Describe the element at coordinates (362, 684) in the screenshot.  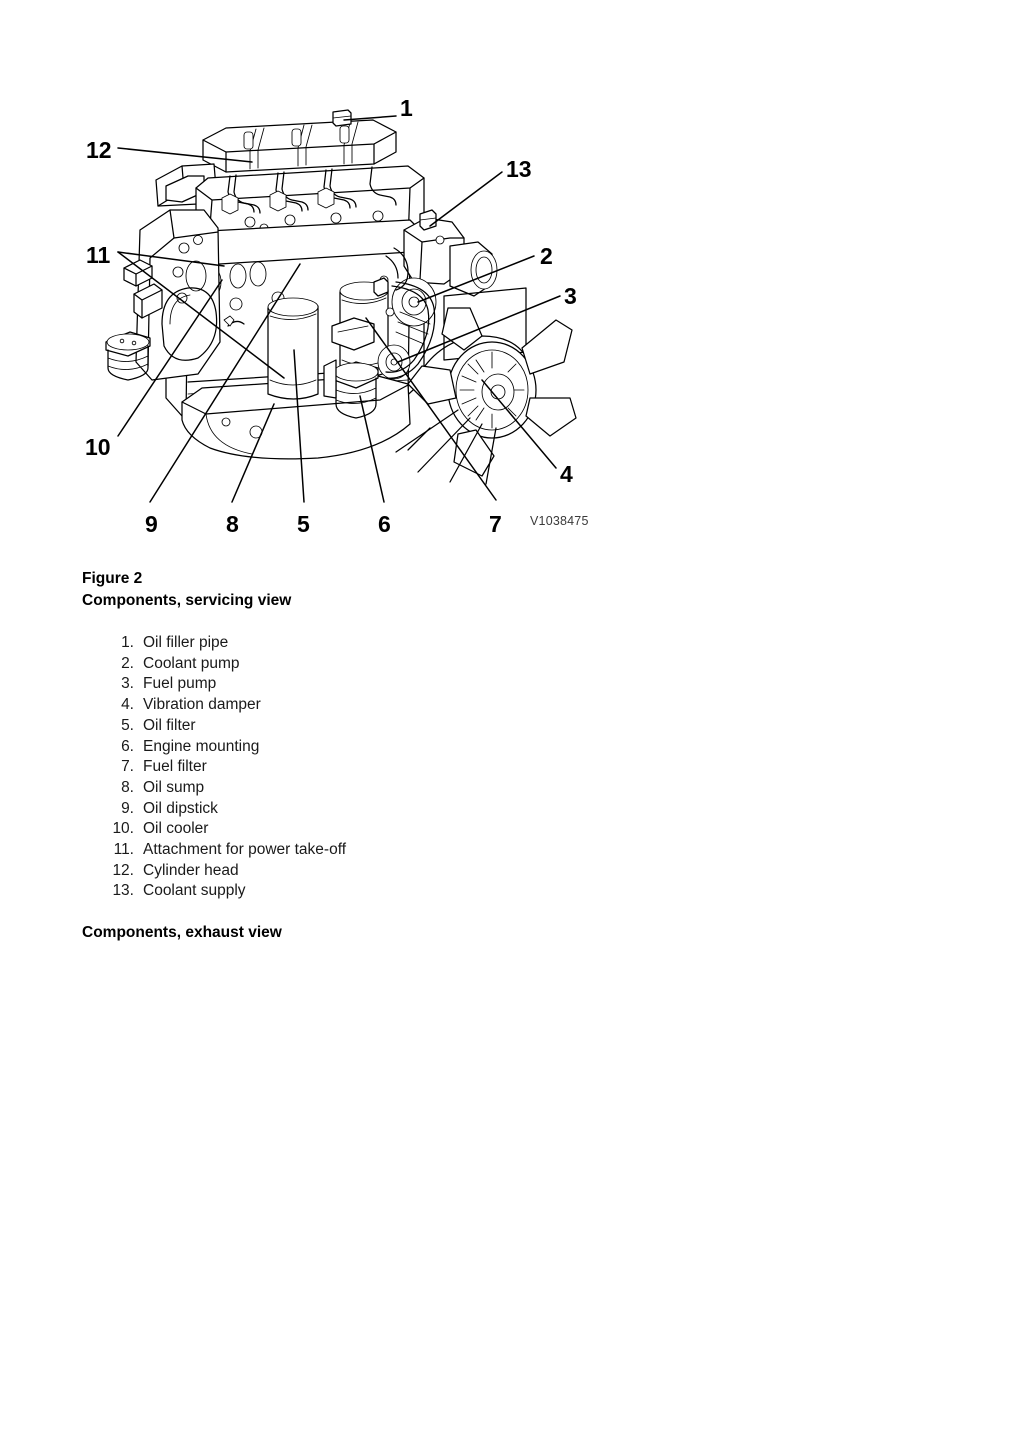
I see `component-legend-item: 3. Fuel pump` at that location.